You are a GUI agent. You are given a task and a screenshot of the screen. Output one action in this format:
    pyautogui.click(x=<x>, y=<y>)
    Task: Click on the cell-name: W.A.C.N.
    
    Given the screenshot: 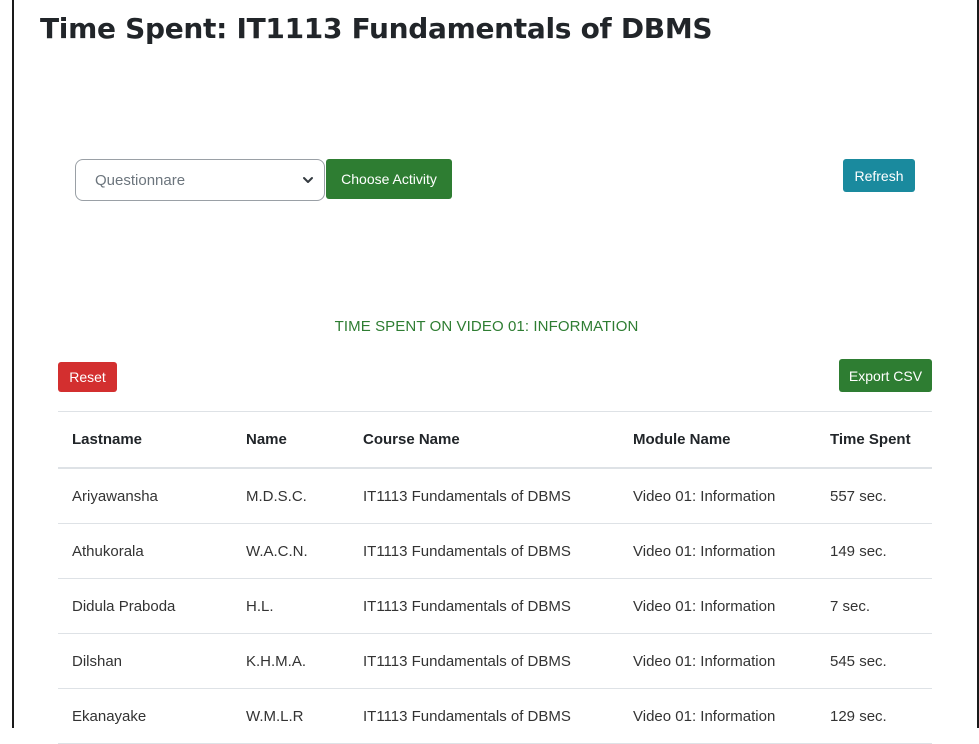 What is the action you would take?
    pyautogui.click(x=277, y=551)
    